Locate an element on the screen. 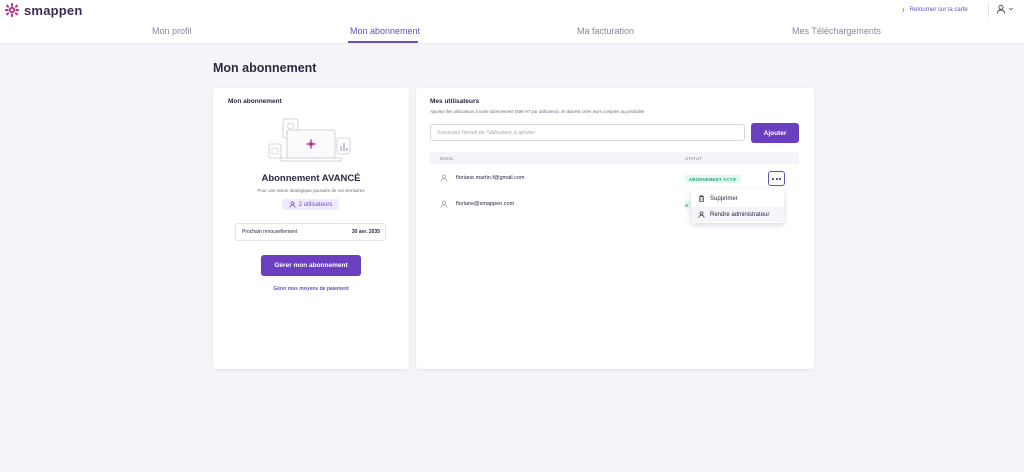 The image size is (1024, 472). add-user-email-input is located at coordinates (587, 132).